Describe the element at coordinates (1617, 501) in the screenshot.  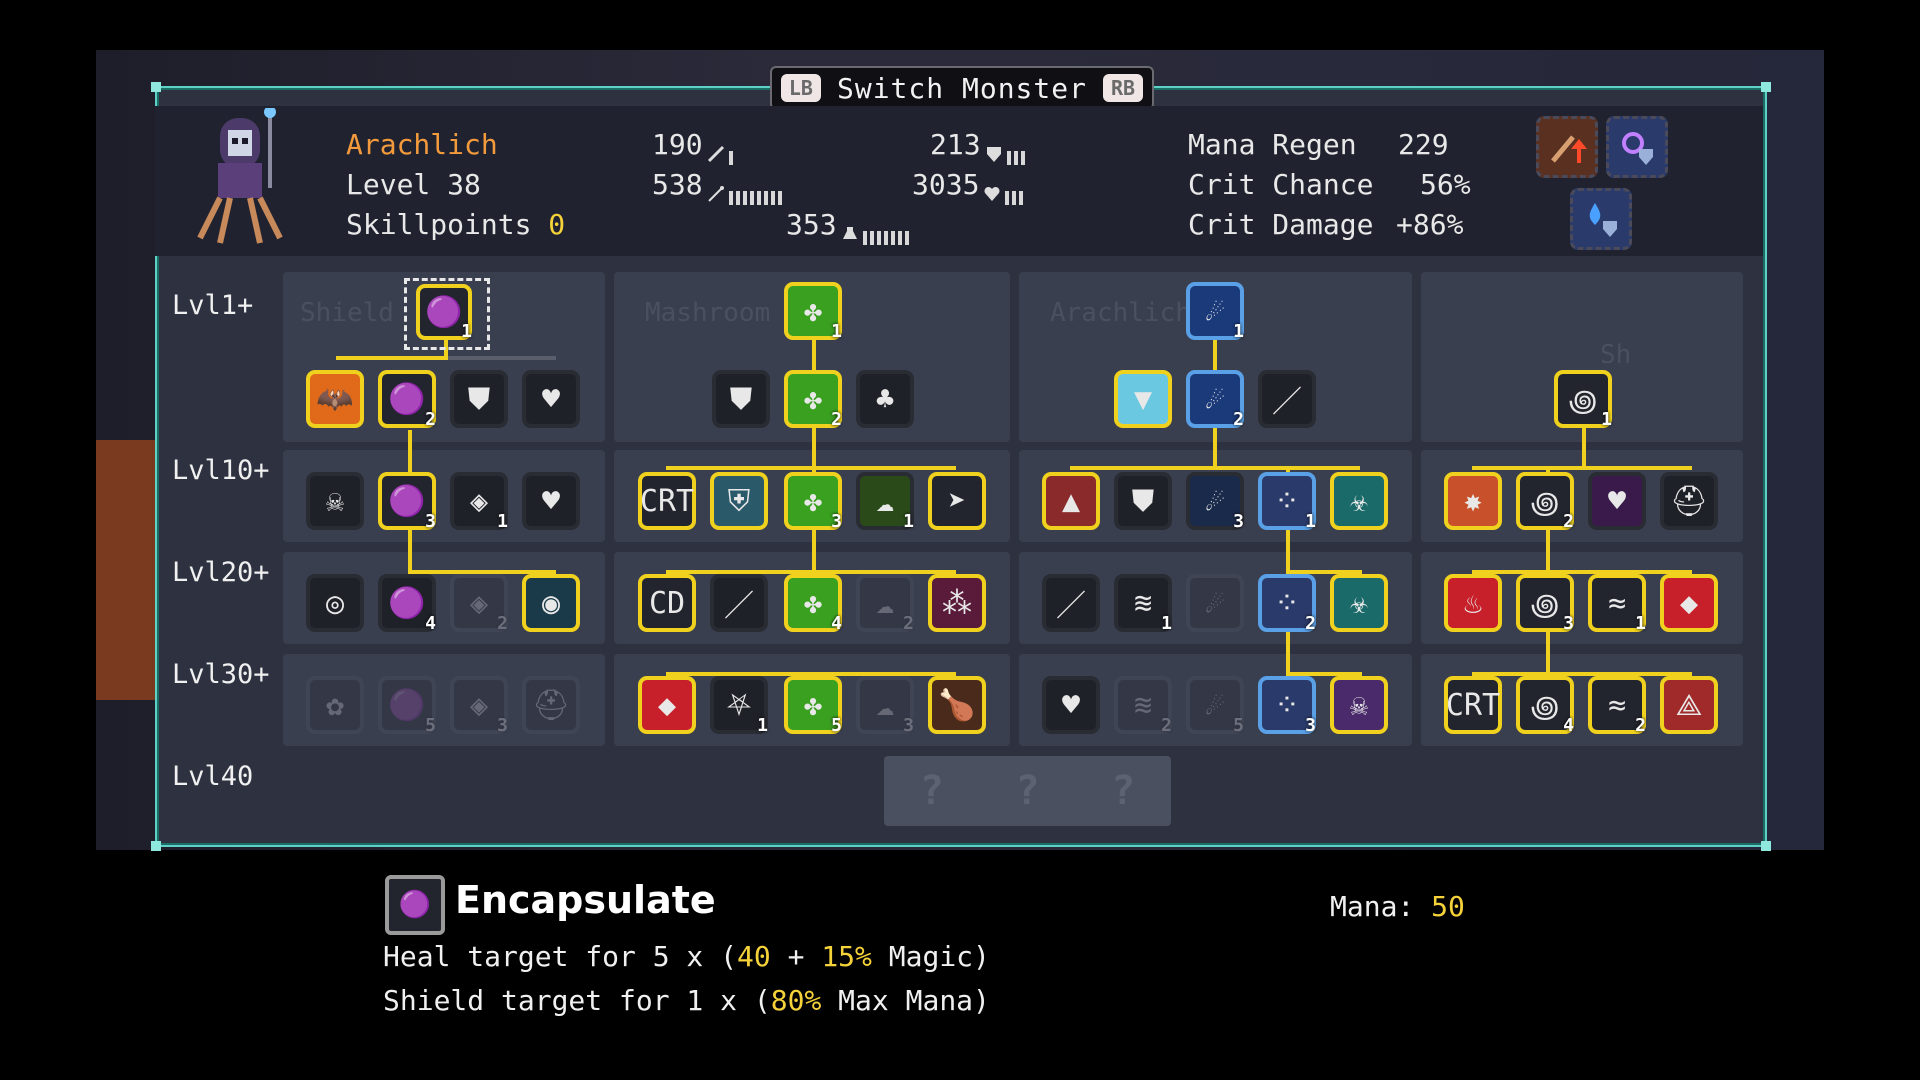
I see `skill-purple-heart: ♥` at that location.